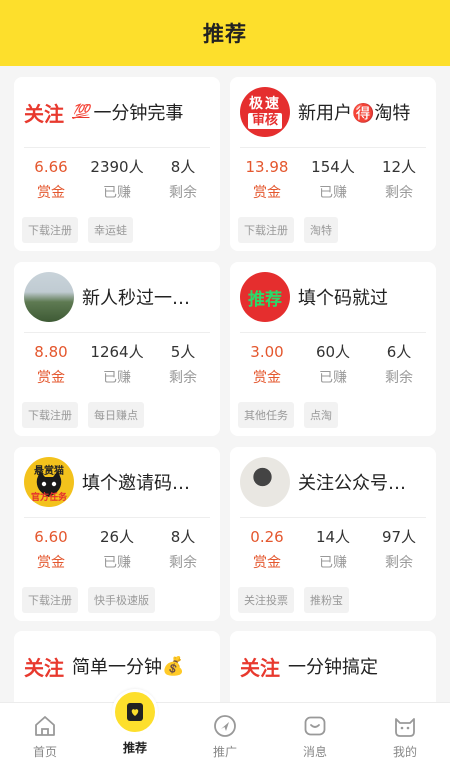  What do you see at coordinates (110, 230) in the screenshot?
I see `tag: 幸运蛙` at bounding box center [110, 230].